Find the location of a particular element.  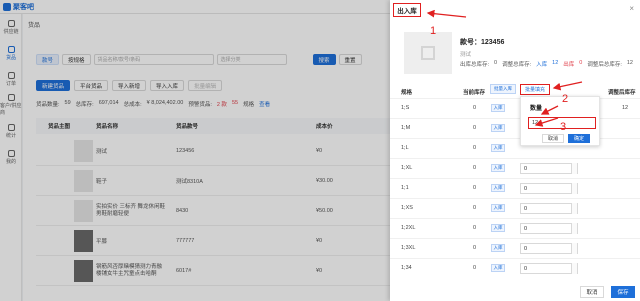

product-thumb is located at coordinates (428, 53).